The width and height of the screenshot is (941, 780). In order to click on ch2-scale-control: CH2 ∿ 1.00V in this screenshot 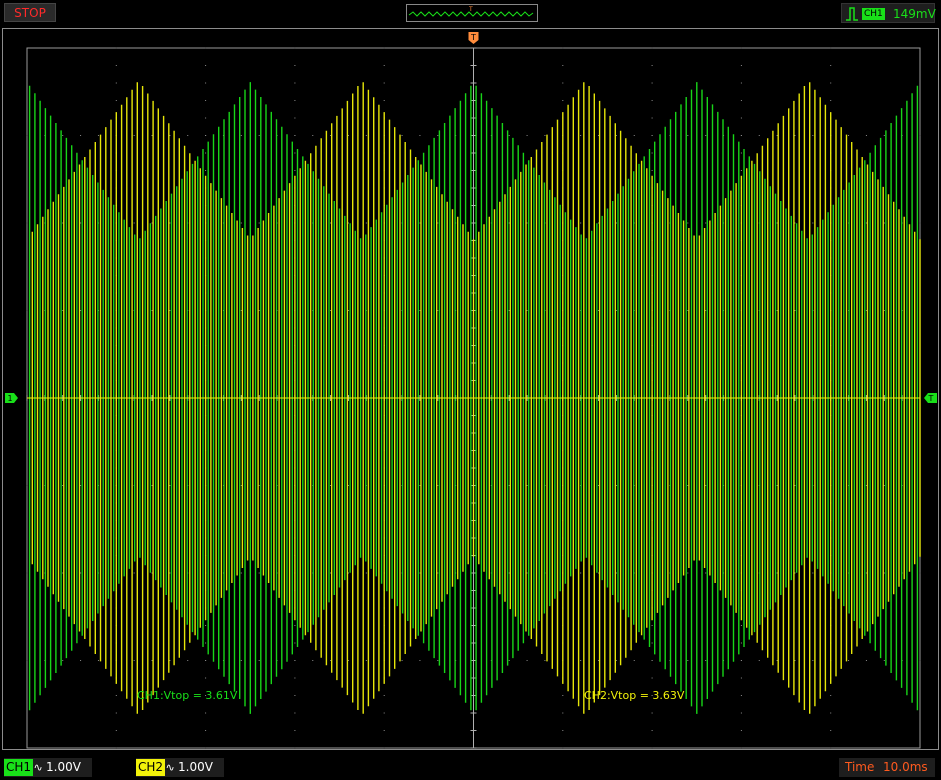, I will do `click(180, 767)`.